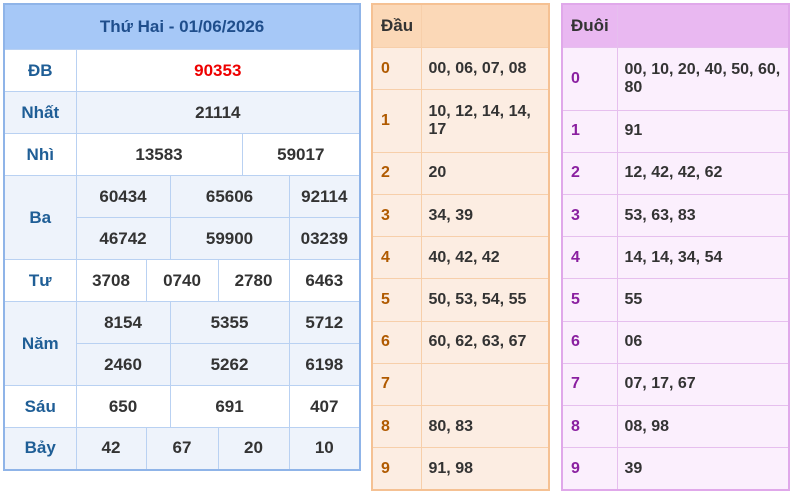  I want to click on prize-value-ba: 59900, so click(229, 238).